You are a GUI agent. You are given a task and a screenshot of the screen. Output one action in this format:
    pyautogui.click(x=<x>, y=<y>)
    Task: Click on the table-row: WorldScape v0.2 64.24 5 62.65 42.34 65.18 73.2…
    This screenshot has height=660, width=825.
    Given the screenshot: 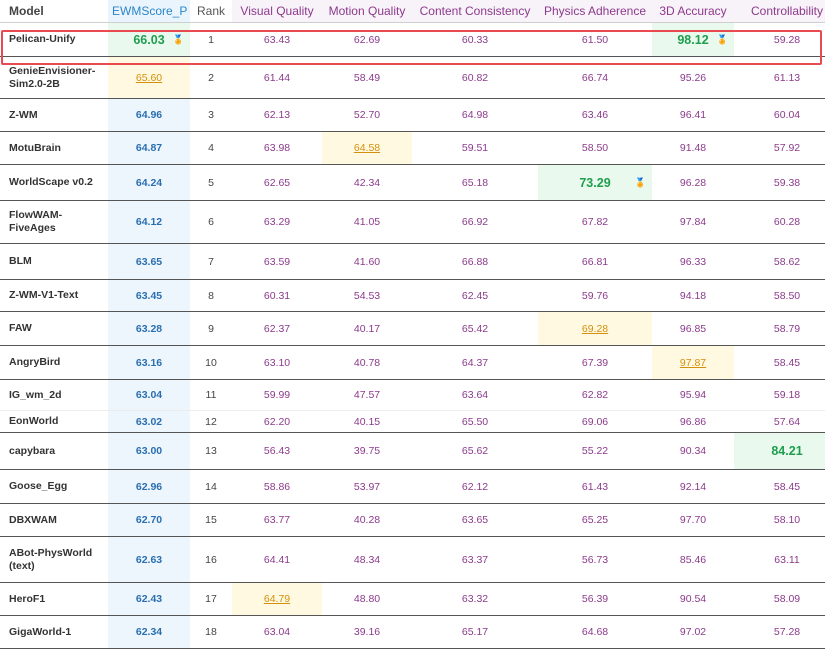 What is the action you would take?
    pyautogui.click(x=412, y=182)
    